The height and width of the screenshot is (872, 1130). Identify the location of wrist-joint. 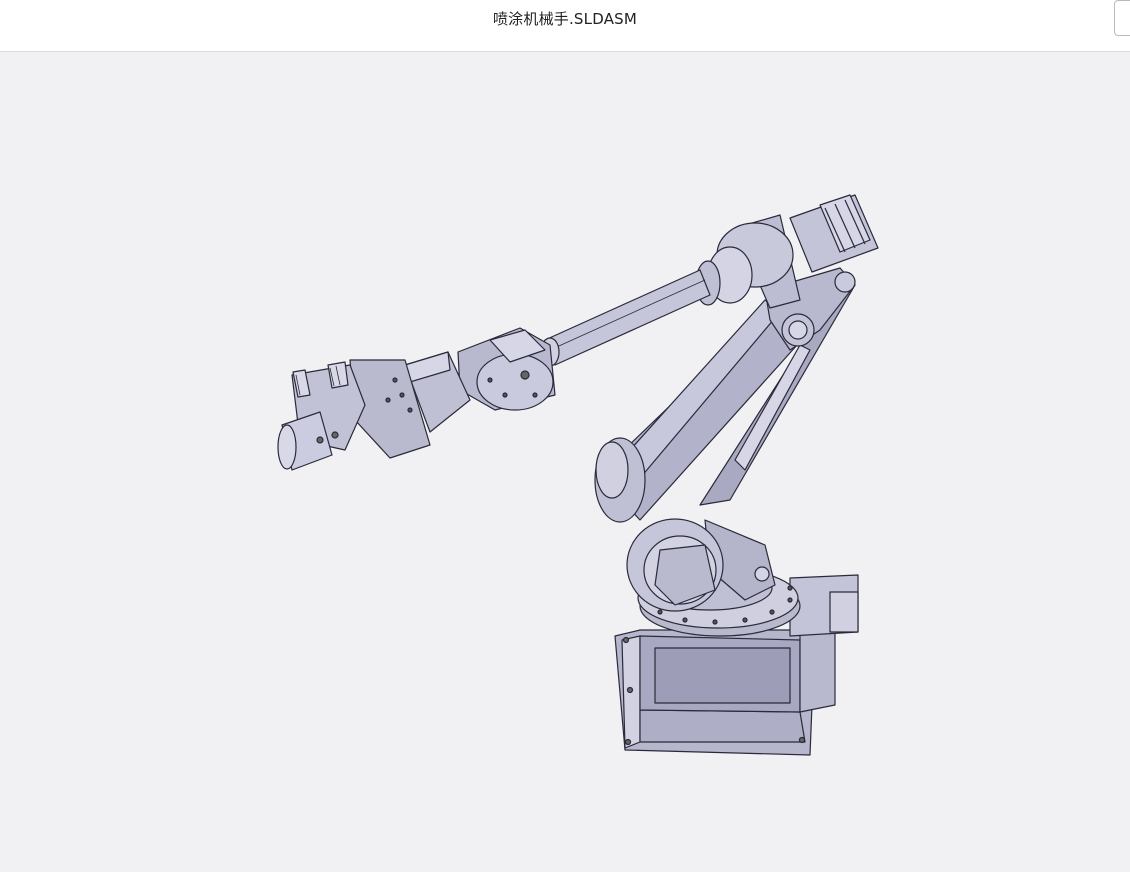
(506, 369).